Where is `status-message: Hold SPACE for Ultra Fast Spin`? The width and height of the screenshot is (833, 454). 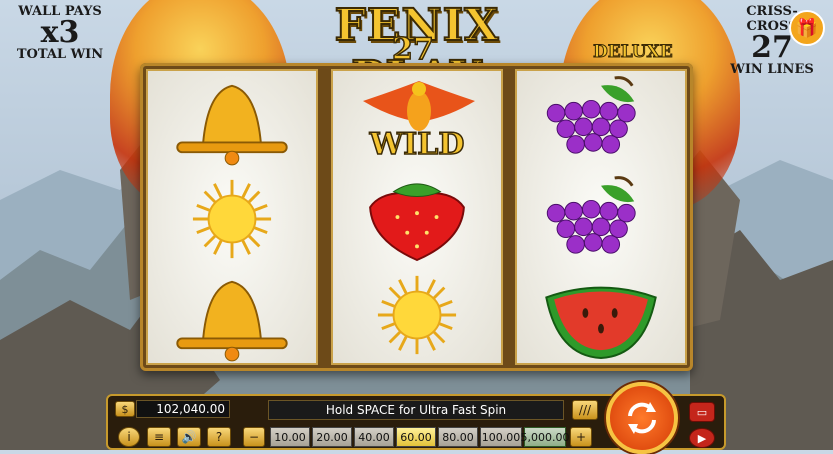
status-message: Hold SPACE for Ultra Fast Spin is located at coordinates (416, 410).